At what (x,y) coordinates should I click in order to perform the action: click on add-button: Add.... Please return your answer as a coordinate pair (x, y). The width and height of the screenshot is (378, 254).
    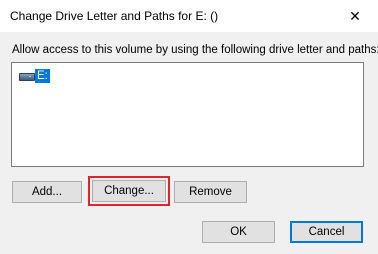
    Looking at the image, I should click on (47, 192).